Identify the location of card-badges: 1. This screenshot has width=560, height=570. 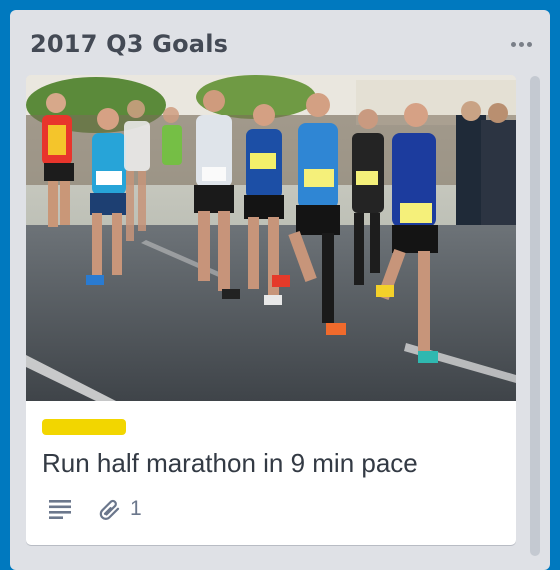
(108, 509).